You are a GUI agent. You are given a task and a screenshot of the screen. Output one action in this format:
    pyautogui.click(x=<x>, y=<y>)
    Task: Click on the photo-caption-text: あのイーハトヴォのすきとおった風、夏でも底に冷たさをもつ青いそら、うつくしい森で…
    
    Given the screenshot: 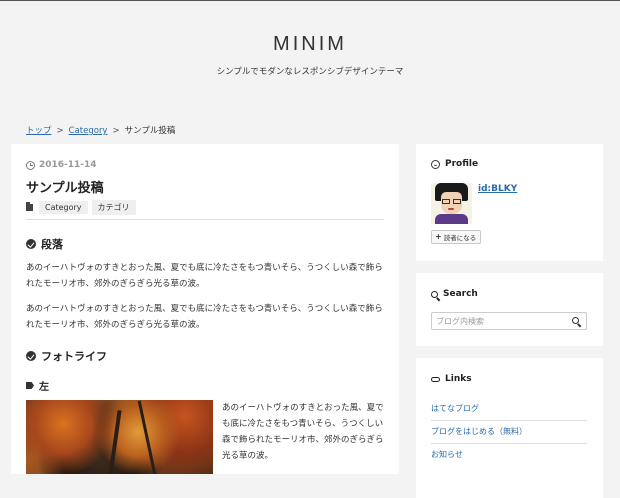 What is the action you would take?
    pyautogui.click(x=303, y=432)
    